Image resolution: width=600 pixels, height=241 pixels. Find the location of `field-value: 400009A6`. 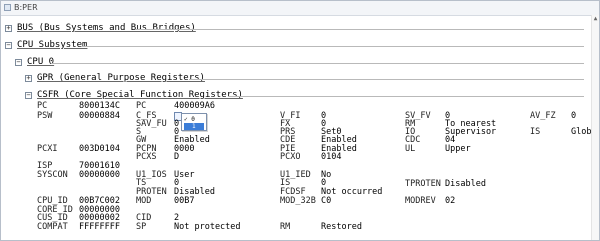

field-value: 400009A6 is located at coordinates (194, 106).